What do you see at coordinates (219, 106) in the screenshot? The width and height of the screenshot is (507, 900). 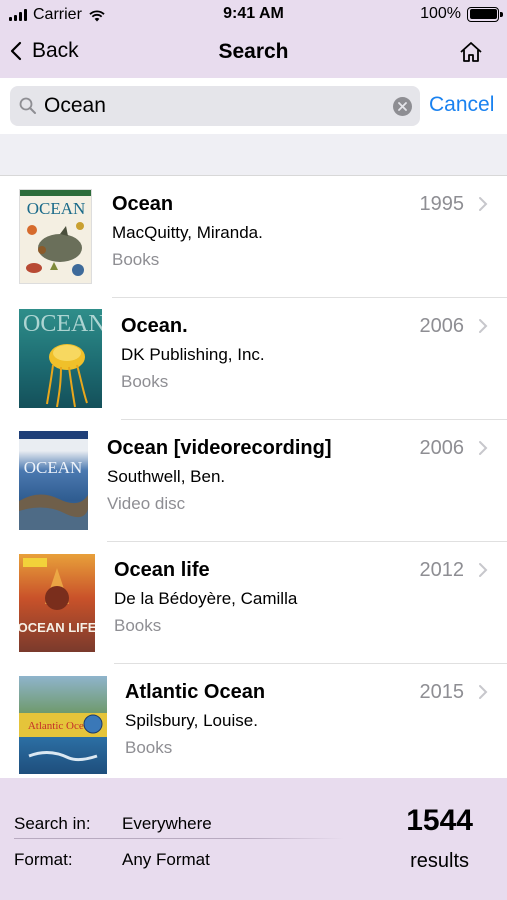 I see `search-input` at bounding box center [219, 106].